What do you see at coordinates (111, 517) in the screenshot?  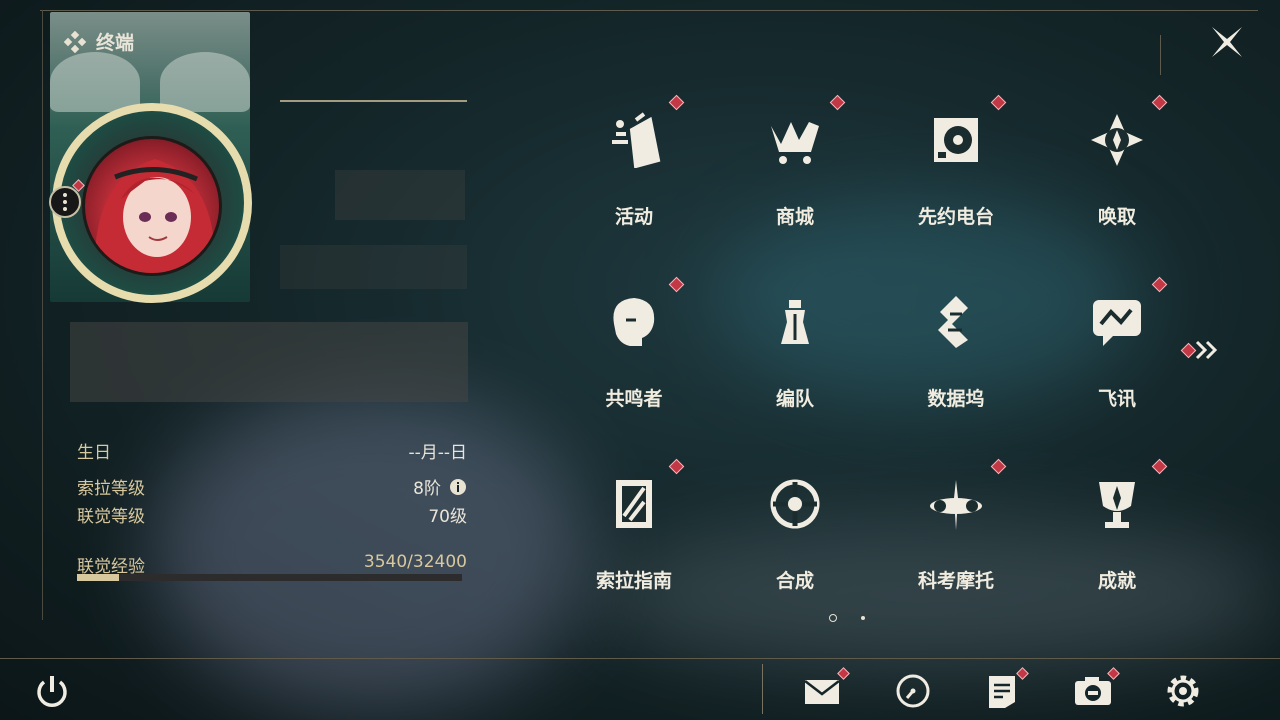 I see `union-level-label: 联觉等级` at bounding box center [111, 517].